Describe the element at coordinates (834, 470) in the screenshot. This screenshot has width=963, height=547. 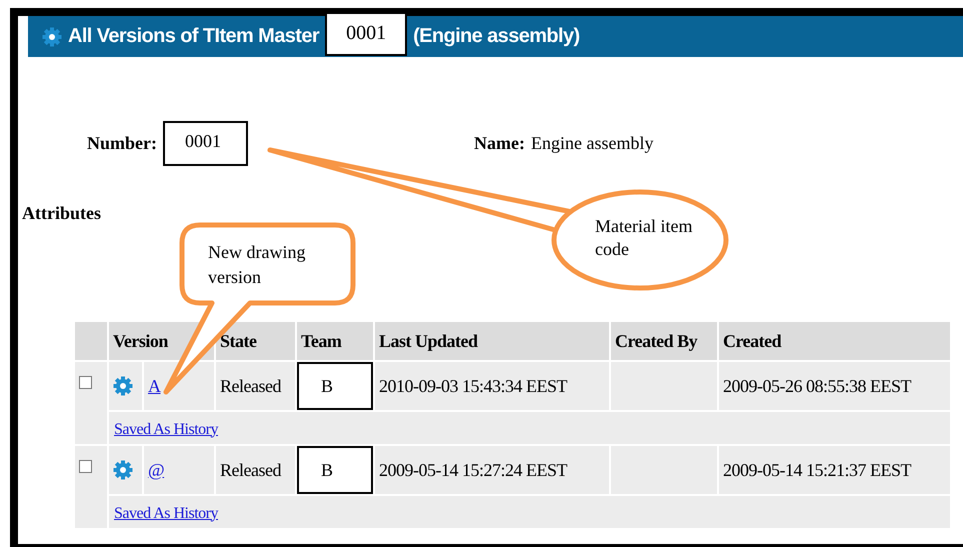
I see `table-cell: 2009-05-14 15:21:37 EEST` at that location.